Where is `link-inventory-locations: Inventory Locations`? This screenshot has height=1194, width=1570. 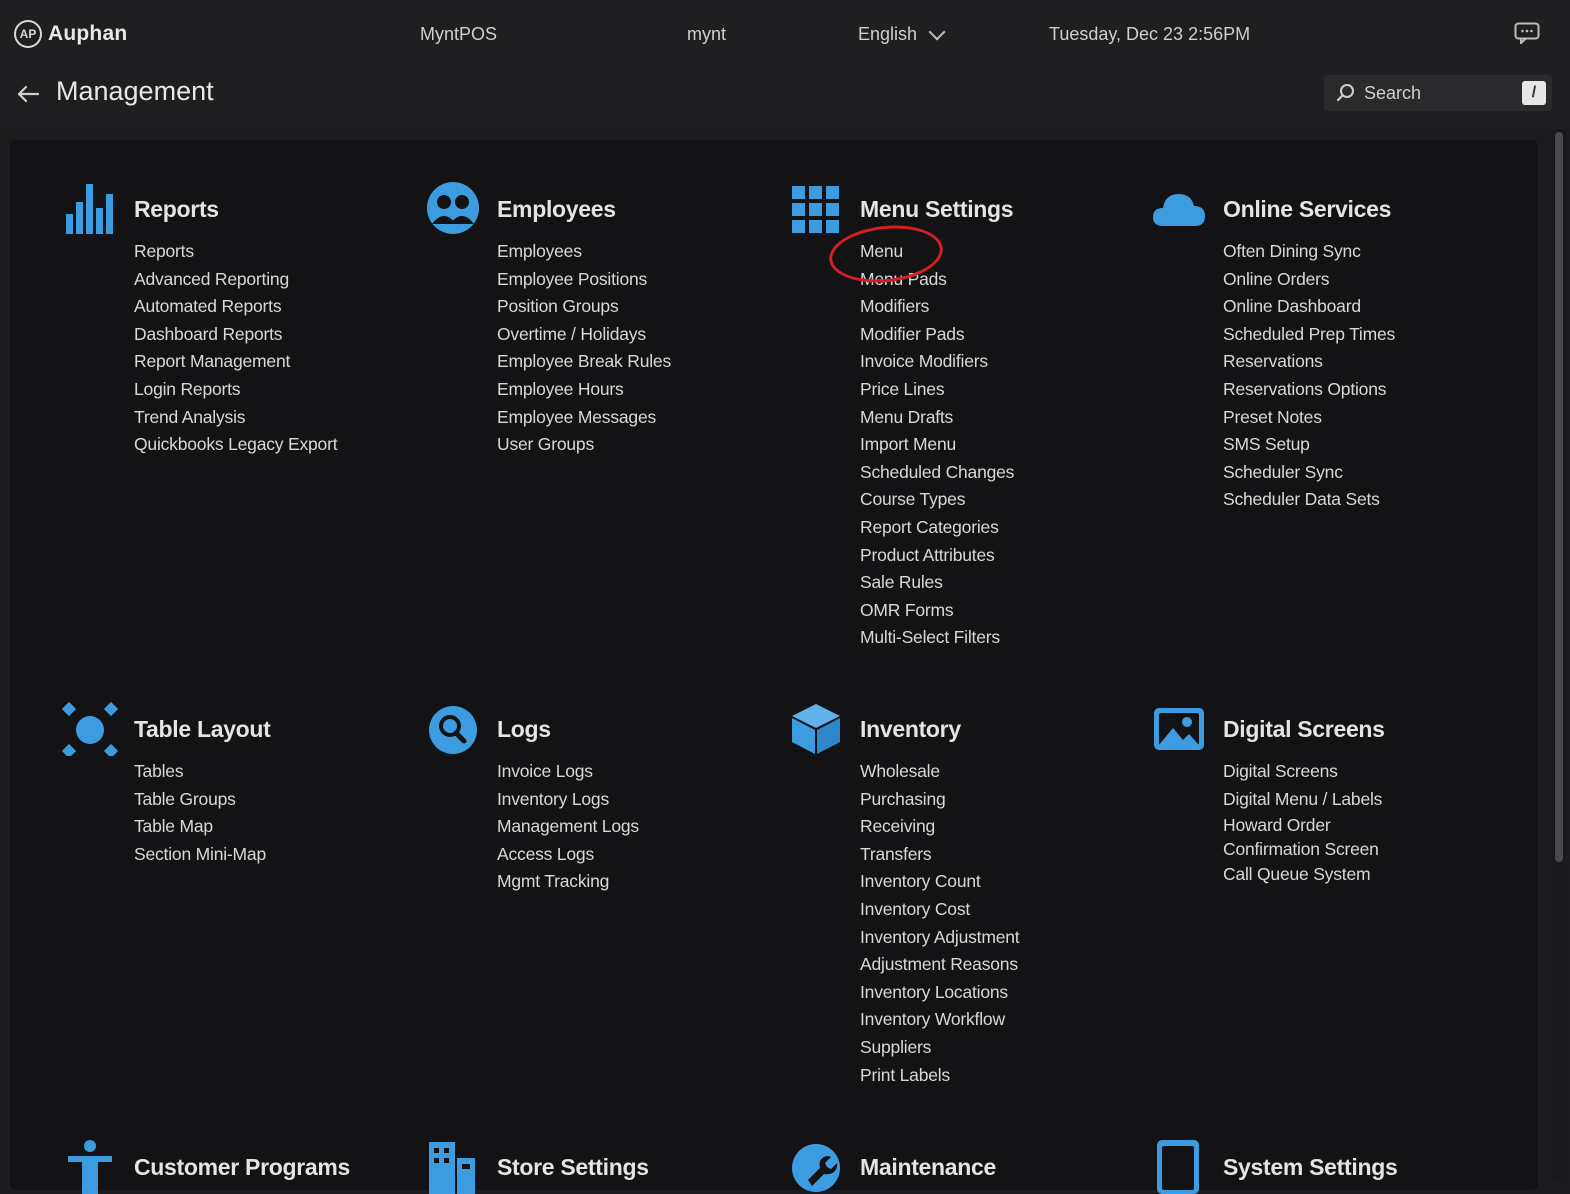
link-inventory-locations: Inventory Locations is located at coordinates (939, 993).